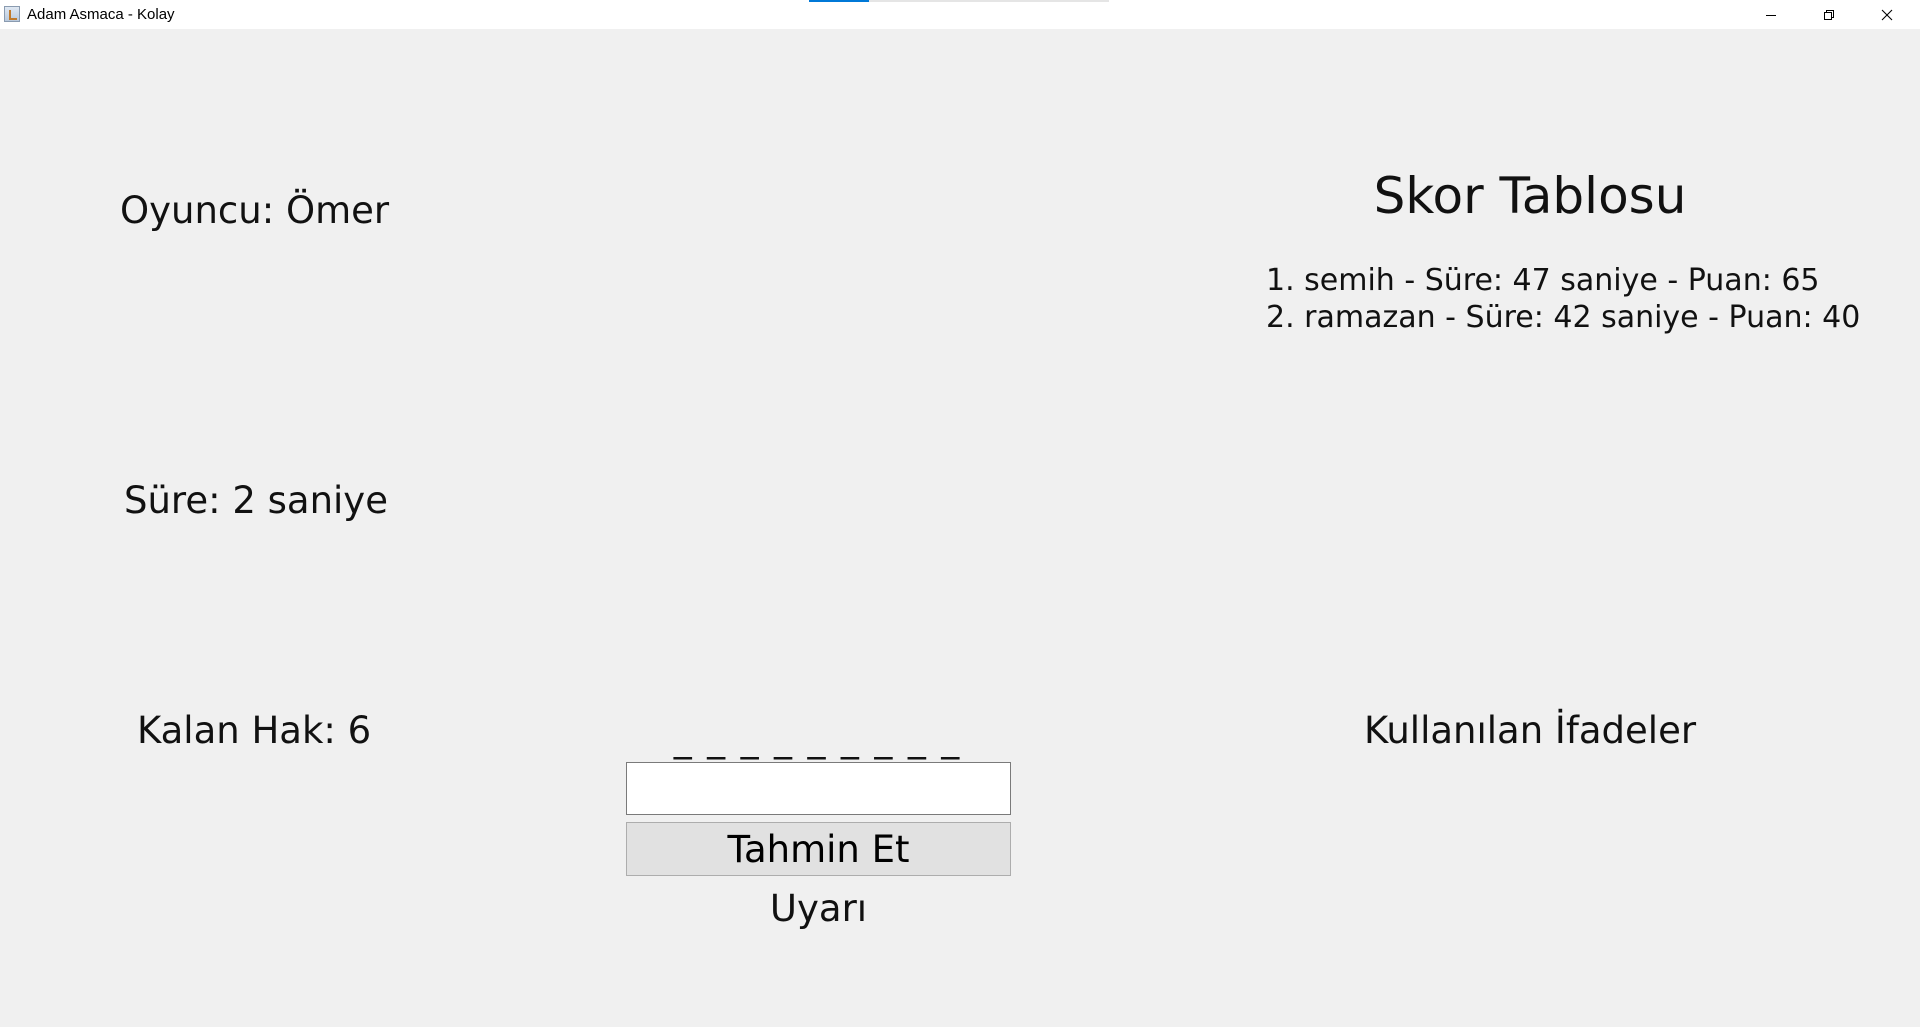  What do you see at coordinates (817, 739) in the screenshot?
I see `hidden-word: _ _ _ _ _ _ _ _ _` at bounding box center [817, 739].